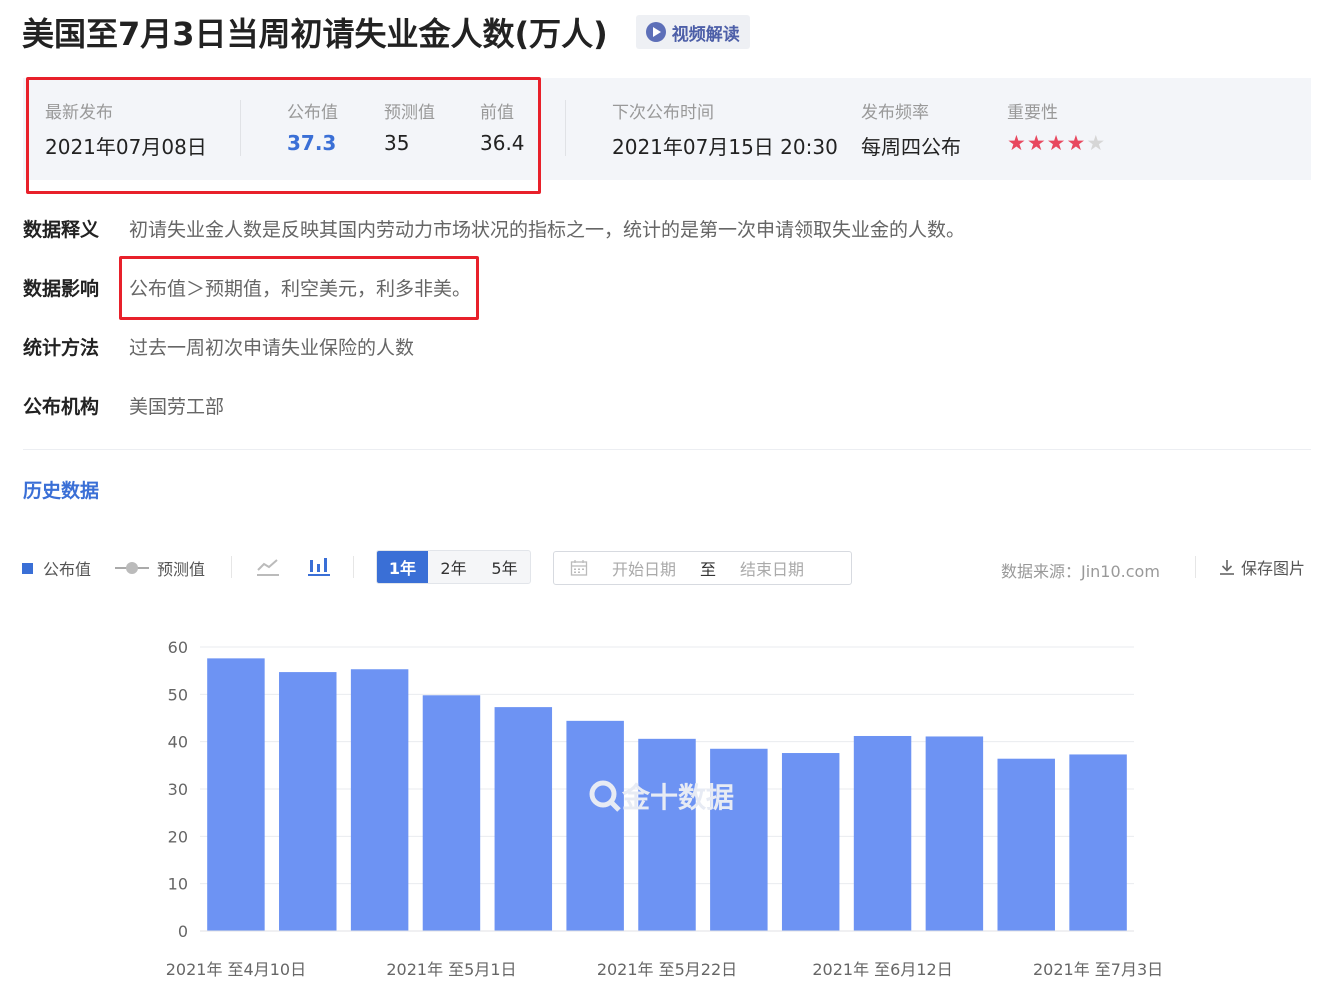  I want to click on save-image-label: 保存图片, so click(1273, 568).